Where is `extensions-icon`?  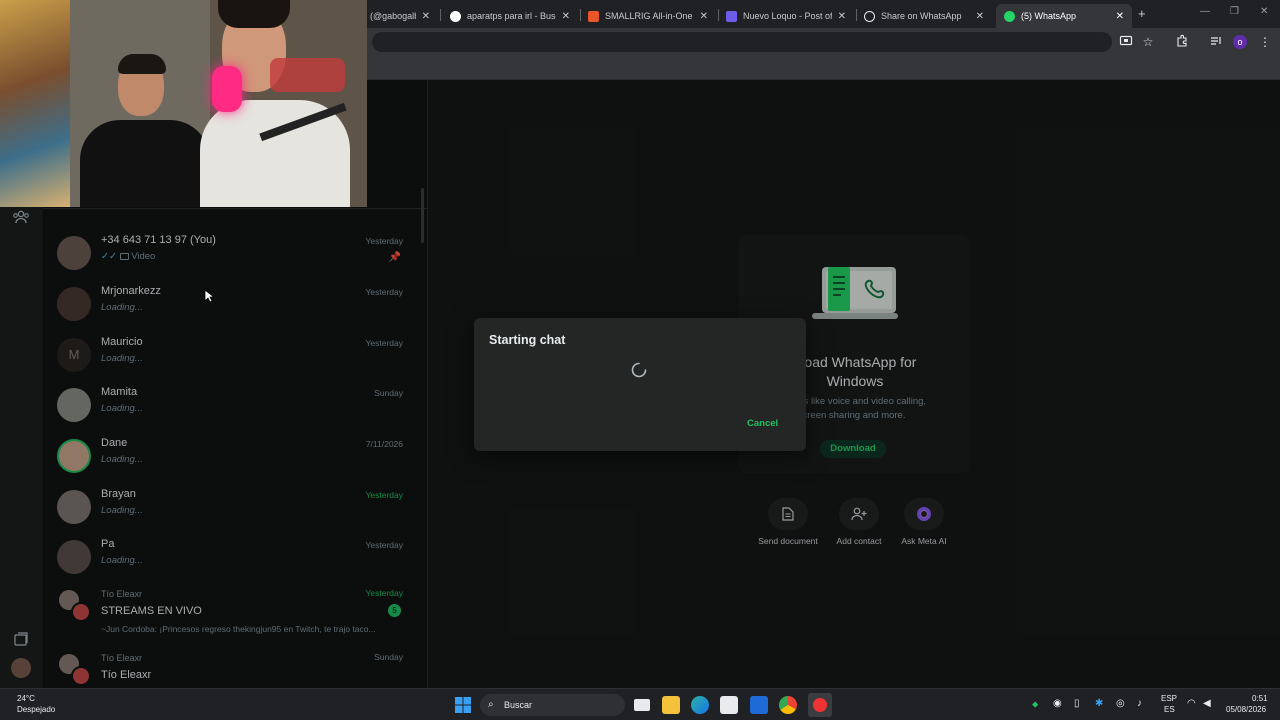 extensions-icon is located at coordinates (1182, 42).